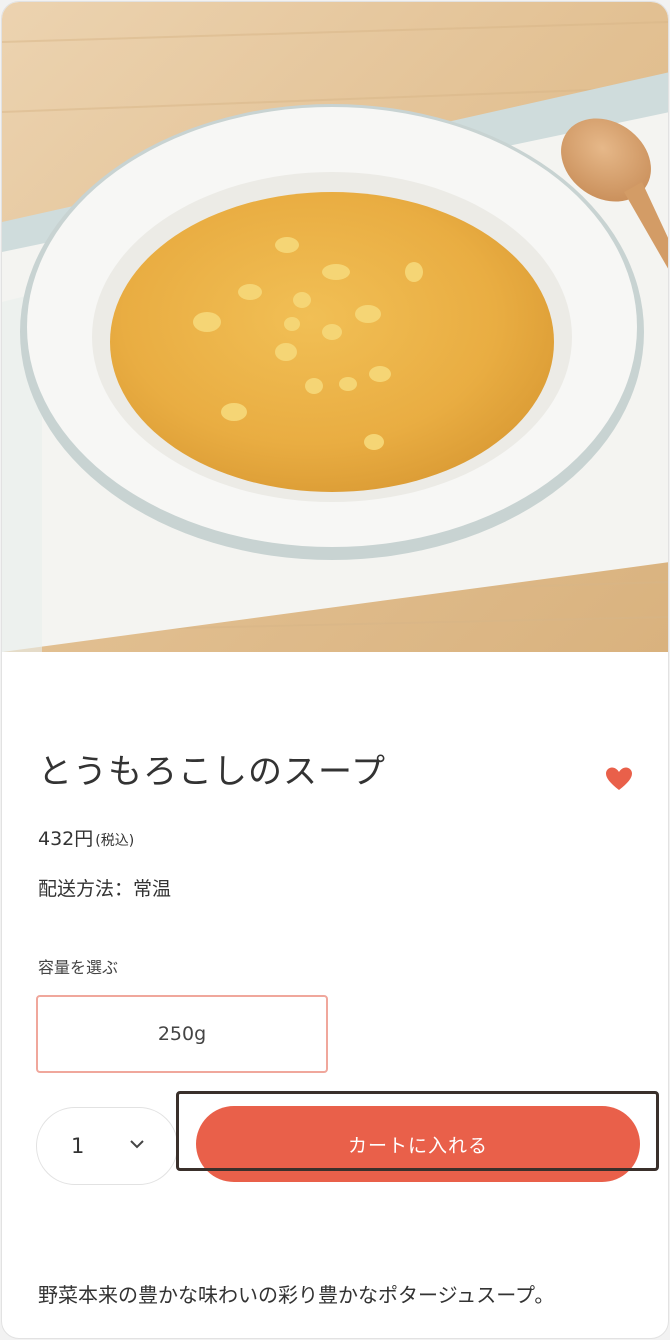  Describe the element at coordinates (182, 1034) in the screenshot. I see `capacity-option-250g: 250g` at that location.